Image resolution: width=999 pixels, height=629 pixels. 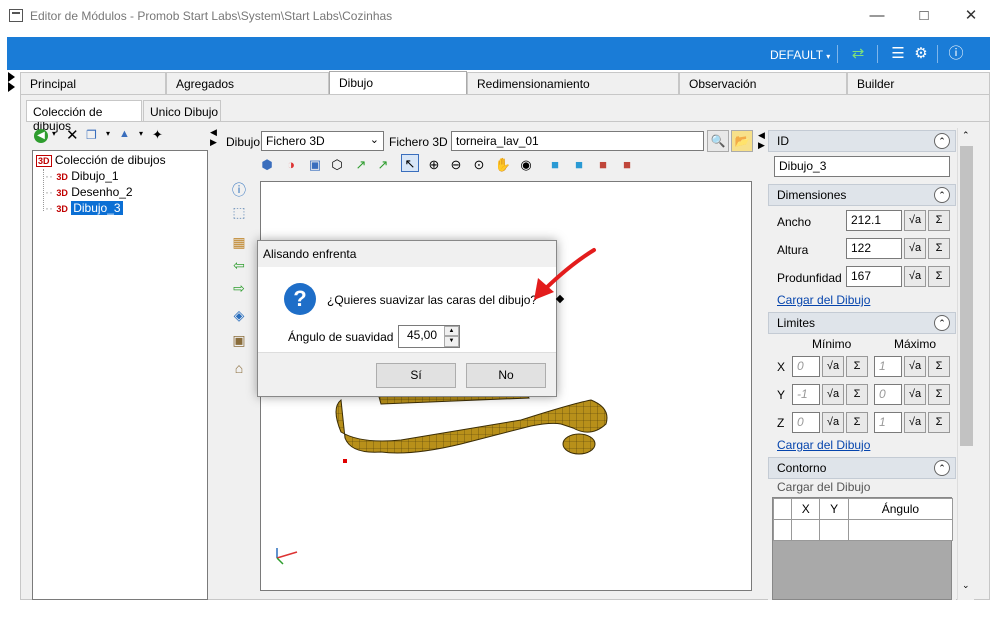 What do you see at coordinates (966, 135) in the screenshot?
I see `scroll-up-icon: ⌃` at bounding box center [966, 135].